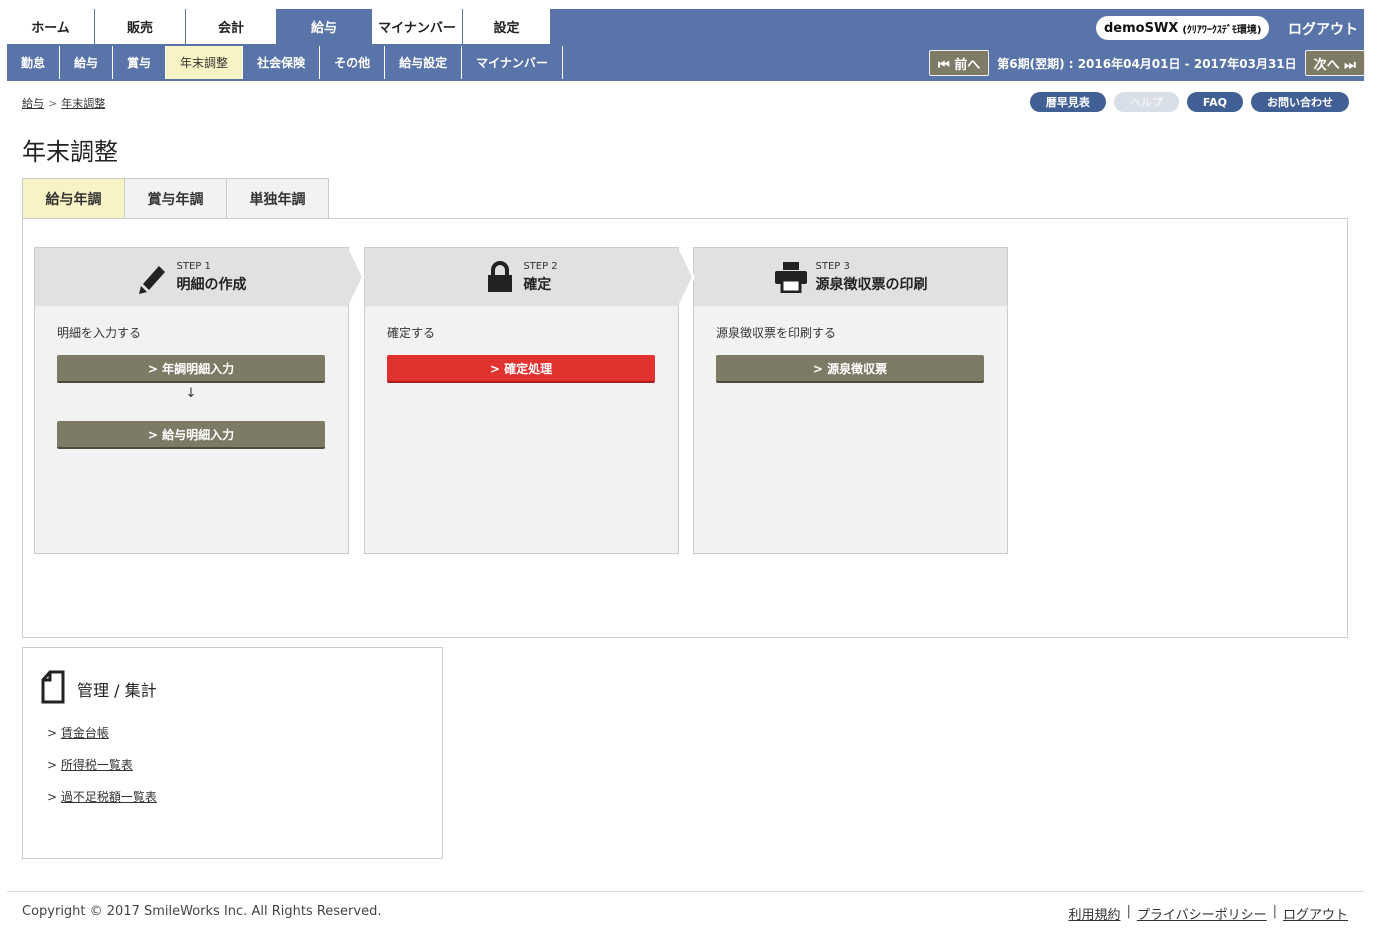  What do you see at coordinates (324, 26) in the screenshot?
I see `tab-payroll: 給与` at bounding box center [324, 26].